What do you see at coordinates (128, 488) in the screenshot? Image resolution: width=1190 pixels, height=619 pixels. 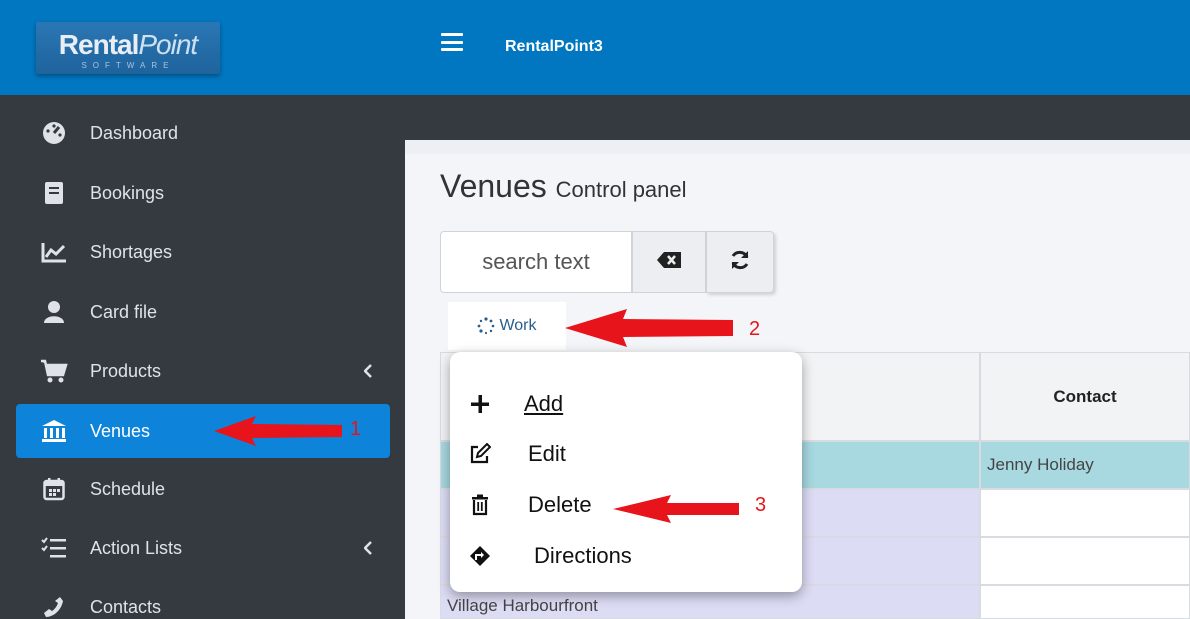 I see `sidebar-item-label: Schedule` at bounding box center [128, 488].